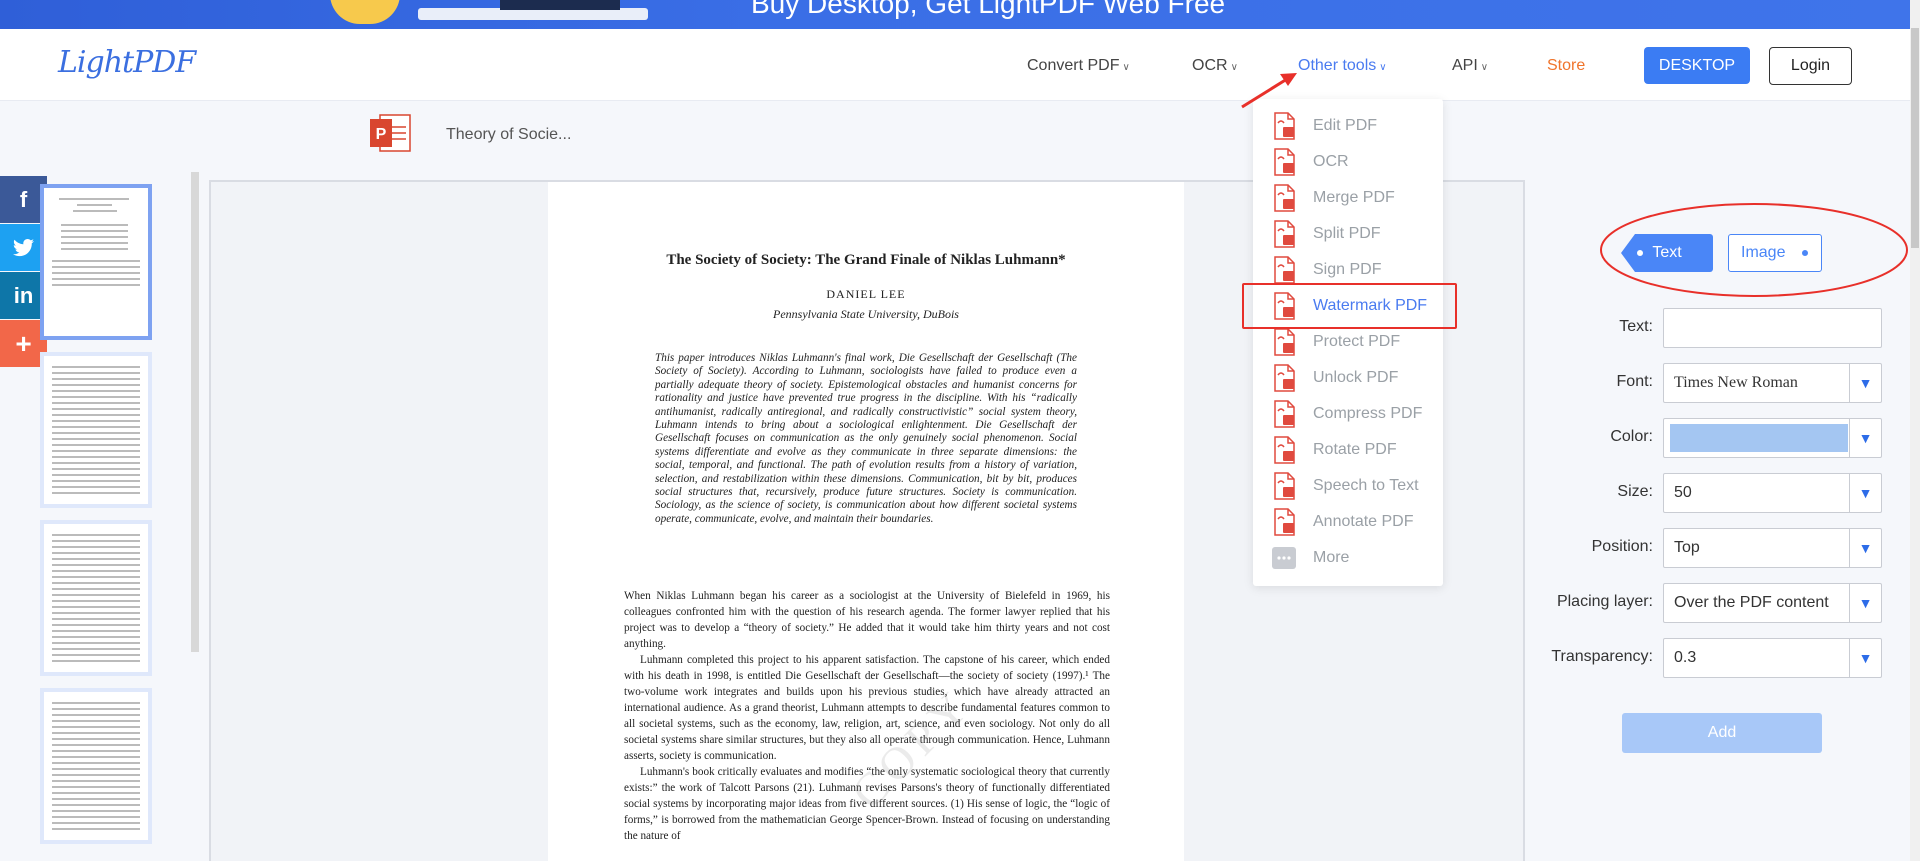  Describe the element at coordinates (1363, 521) in the screenshot. I see `menu-item-label: Annotate PDF` at that location.